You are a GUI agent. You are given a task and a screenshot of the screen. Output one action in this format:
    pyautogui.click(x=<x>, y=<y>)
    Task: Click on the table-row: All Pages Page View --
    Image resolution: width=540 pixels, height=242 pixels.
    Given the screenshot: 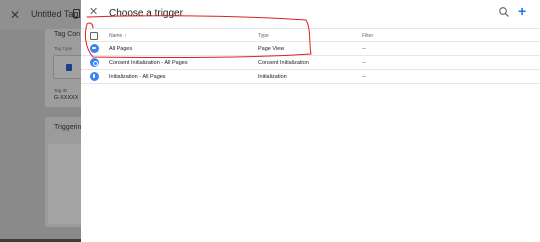 What is the action you would take?
    pyautogui.click(x=310, y=49)
    